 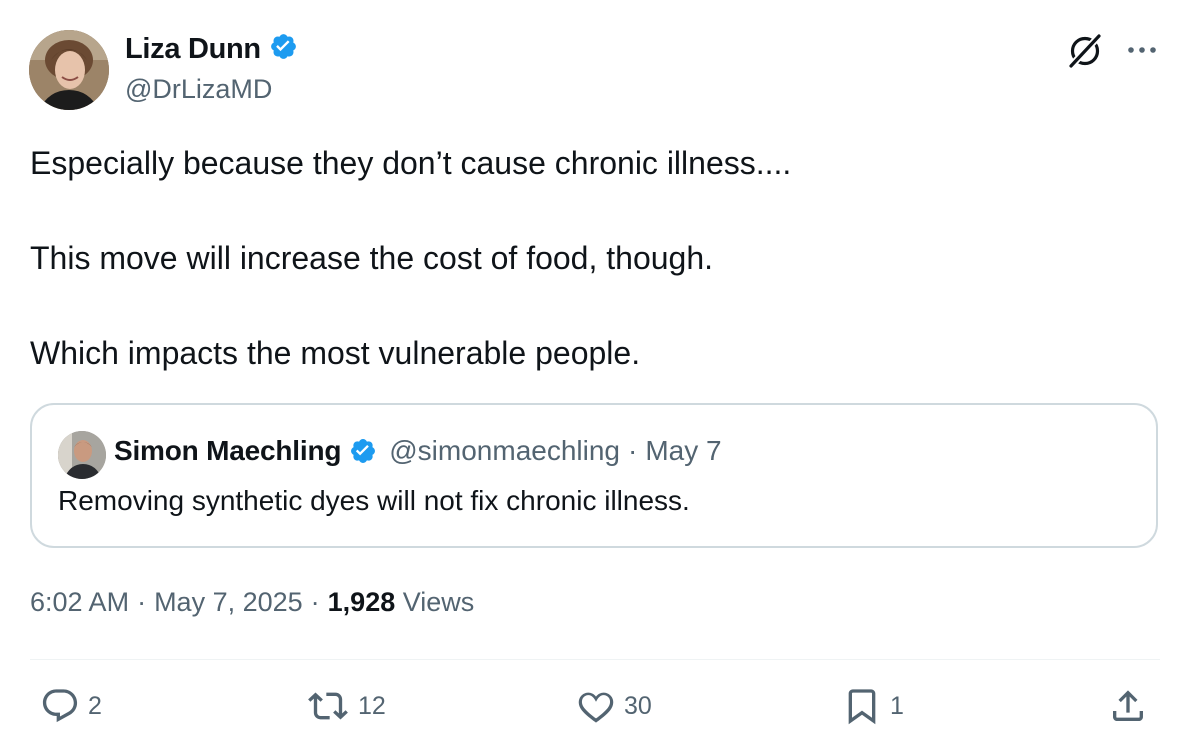 What do you see at coordinates (683, 451) in the screenshot?
I see `quoted-date: May 7` at bounding box center [683, 451].